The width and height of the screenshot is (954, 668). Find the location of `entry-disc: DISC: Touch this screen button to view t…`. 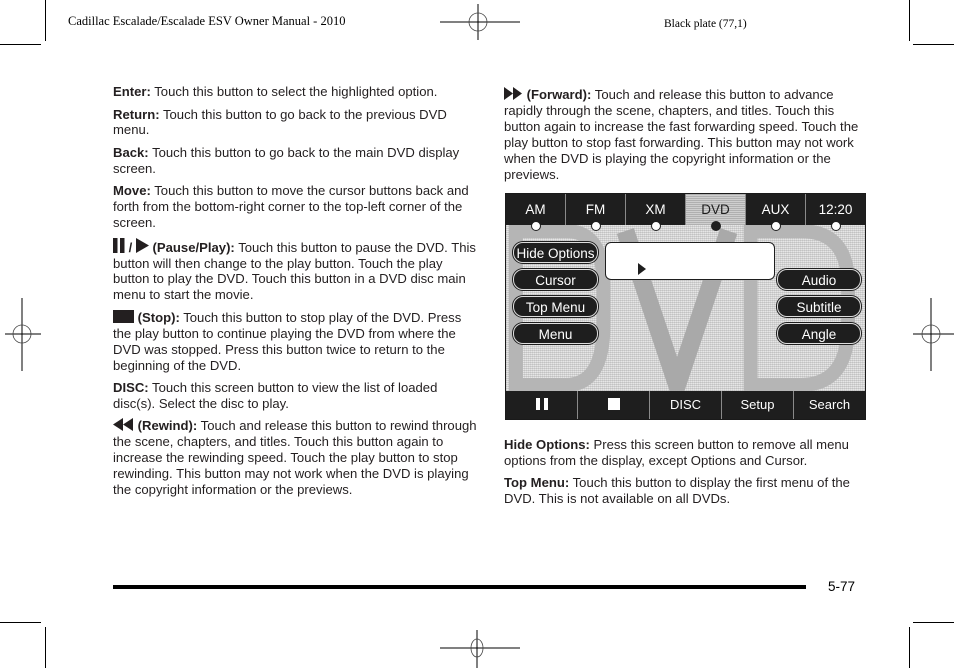

entry-disc: DISC: Touch this screen button to view t… is located at coordinates (297, 396).